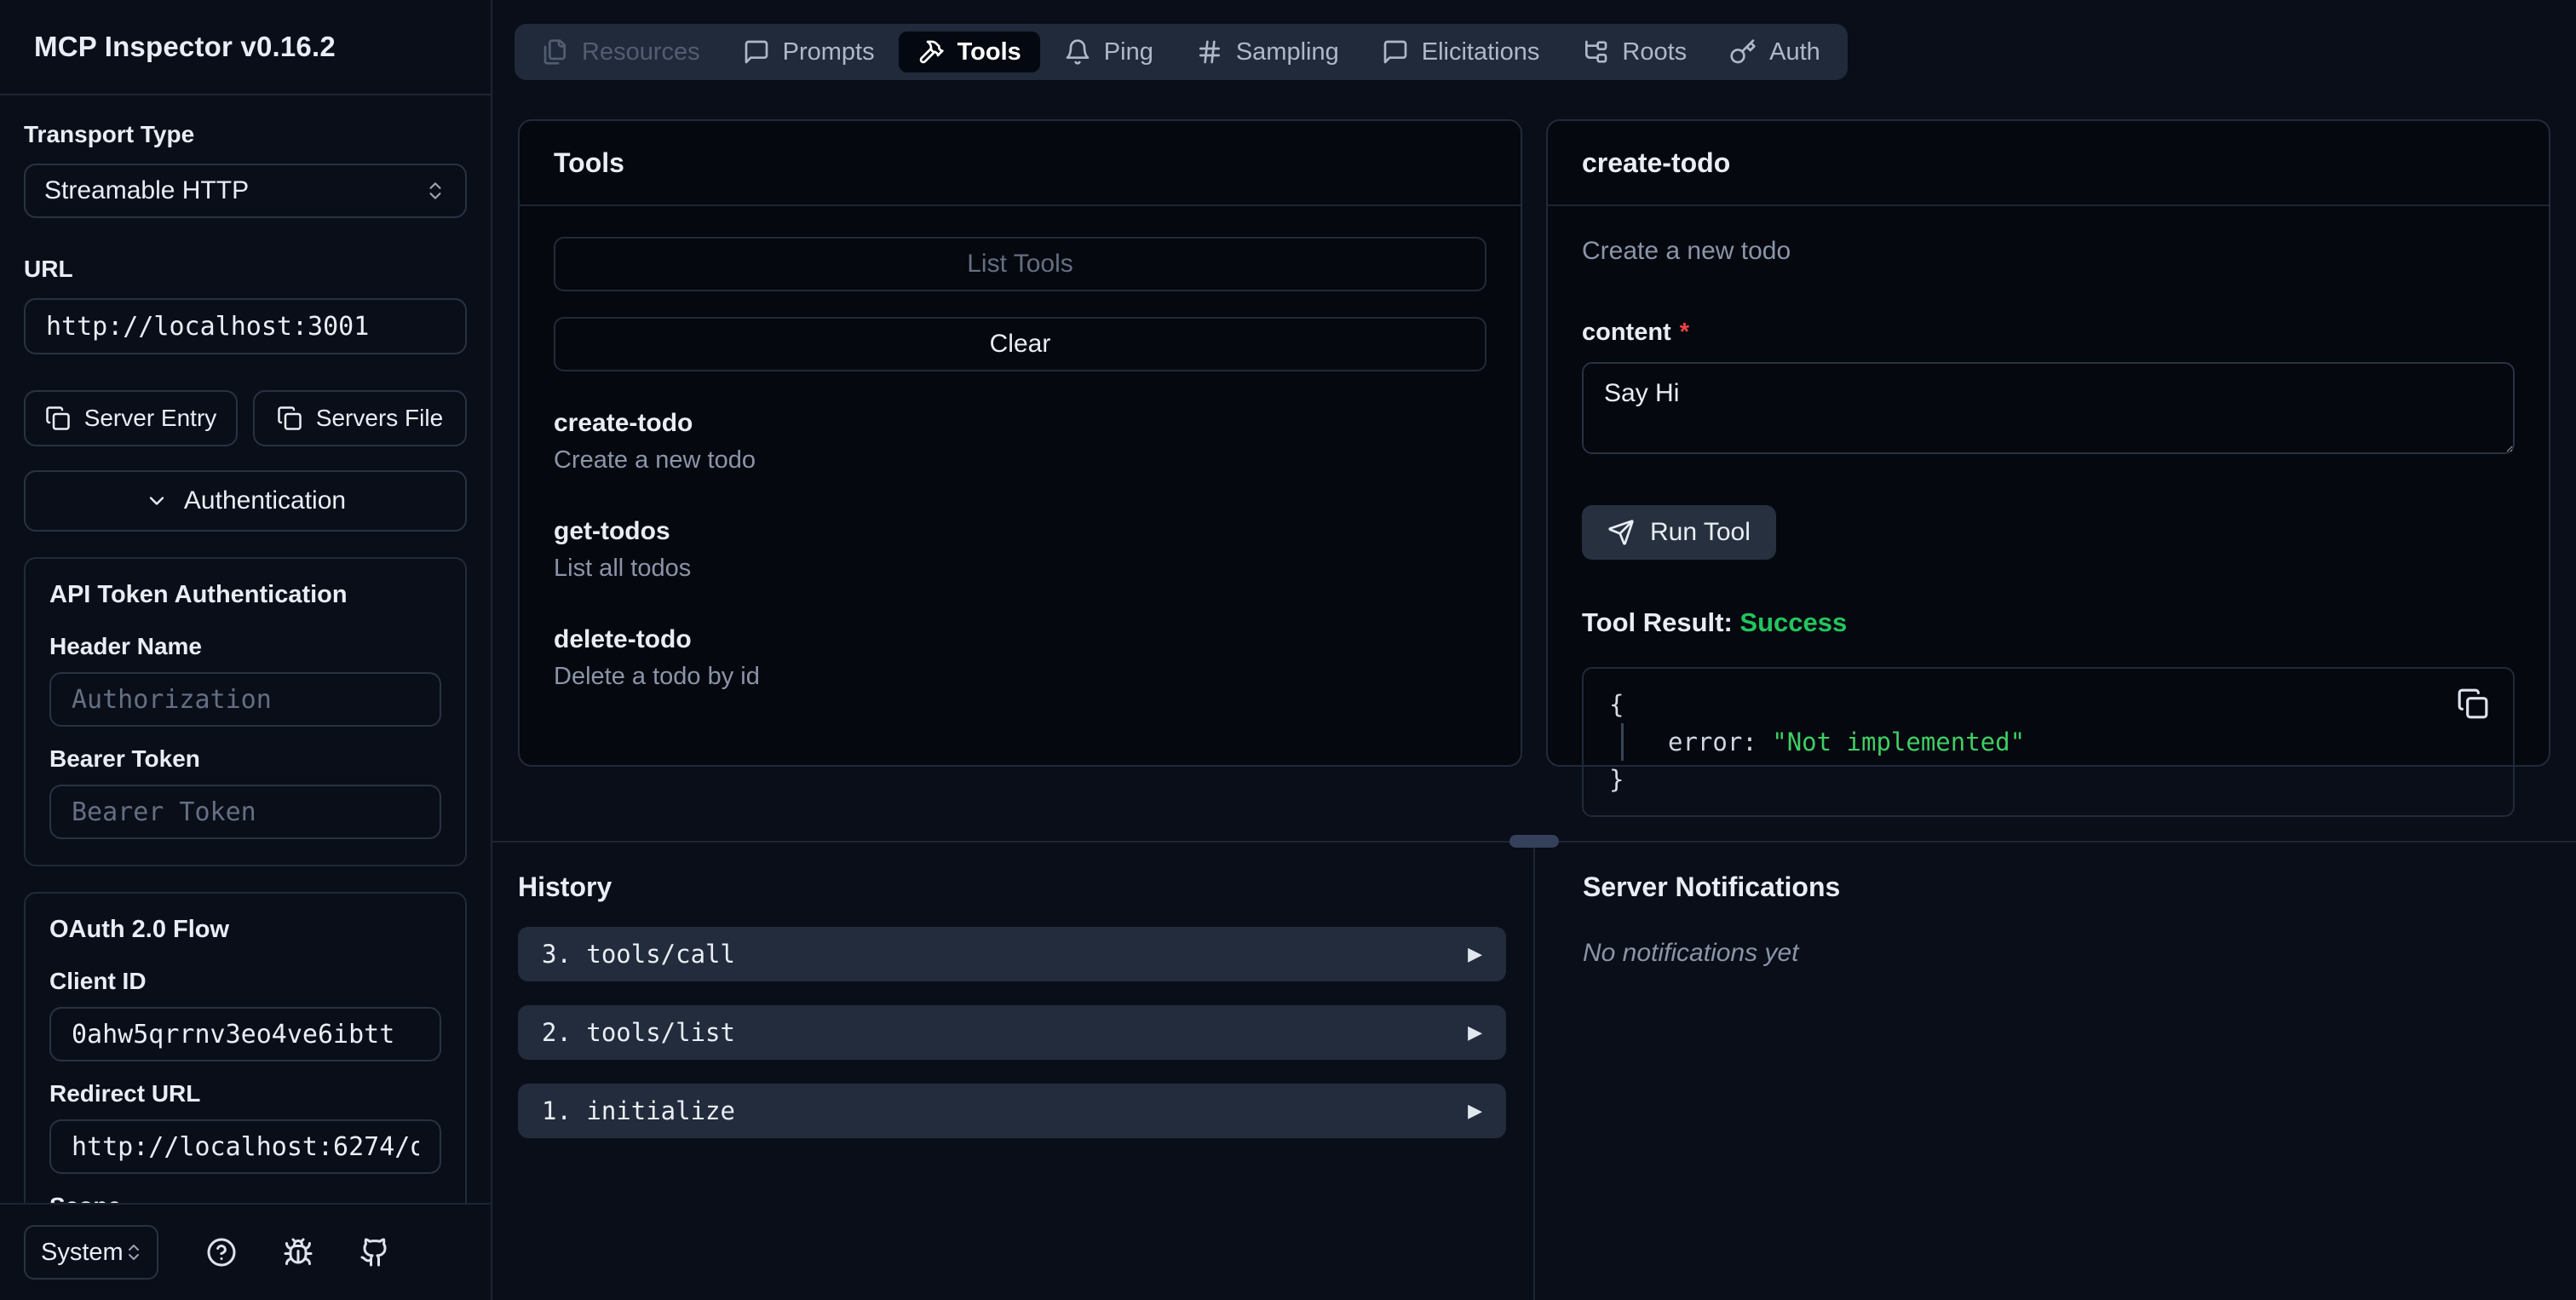 Image resolution: width=2576 pixels, height=1300 pixels. Describe the element at coordinates (969, 52) in the screenshot. I see `tab-tools: Tools` at that location.